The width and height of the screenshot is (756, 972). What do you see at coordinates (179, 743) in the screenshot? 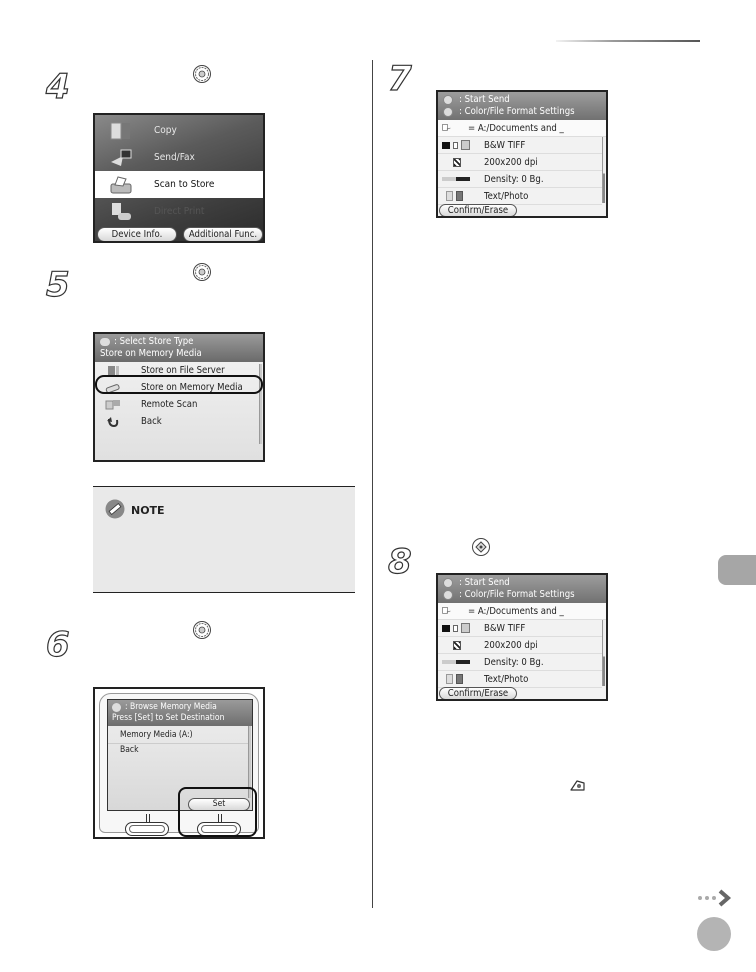
I see `row-divider` at bounding box center [179, 743].